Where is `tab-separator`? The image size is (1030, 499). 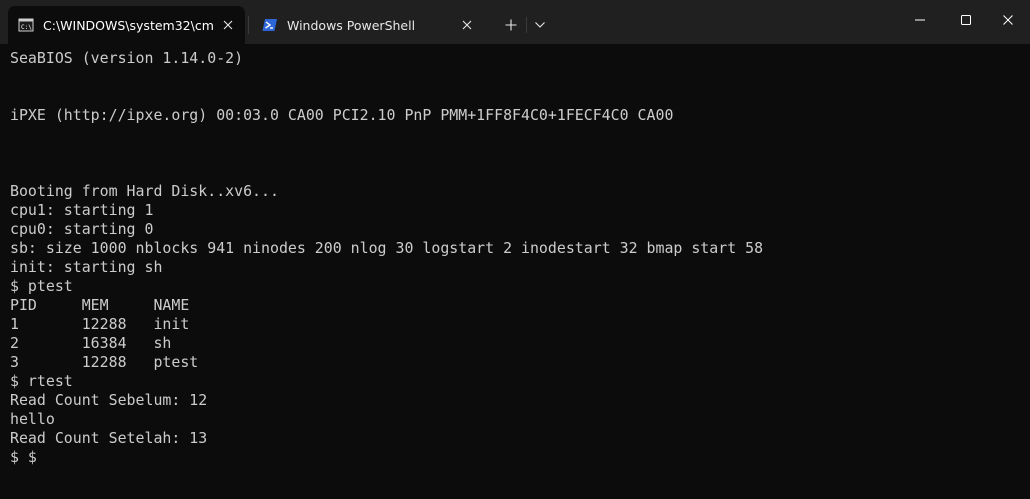 tab-separator is located at coordinates (248, 25).